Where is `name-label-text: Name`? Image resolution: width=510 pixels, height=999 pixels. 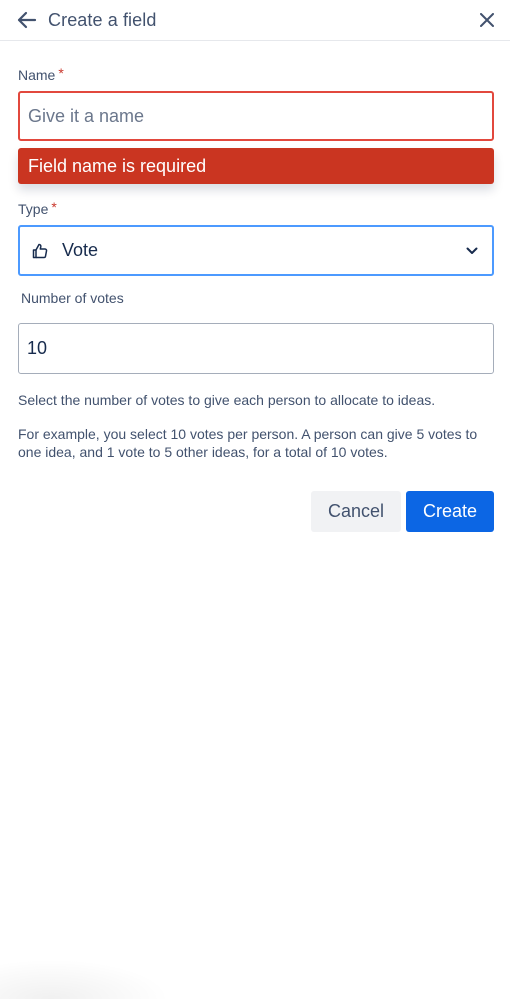 name-label-text: Name is located at coordinates (37, 75).